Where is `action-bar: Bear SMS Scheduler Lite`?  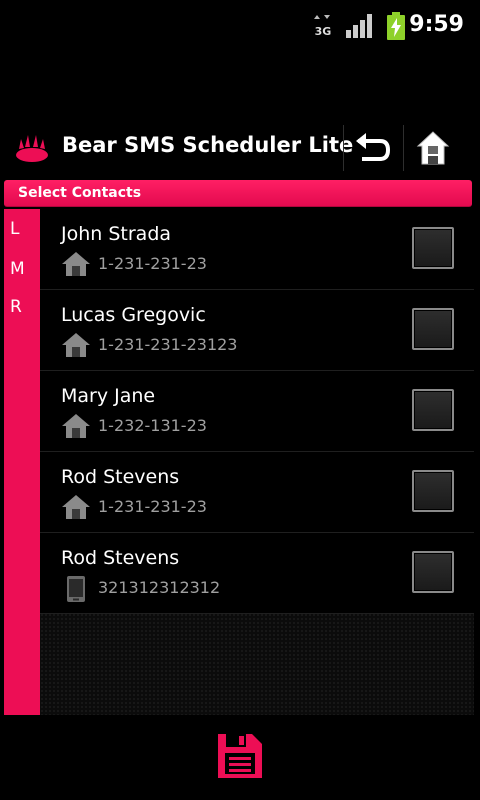
action-bar: Bear SMS Scheduler Lite is located at coordinates (240, 148).